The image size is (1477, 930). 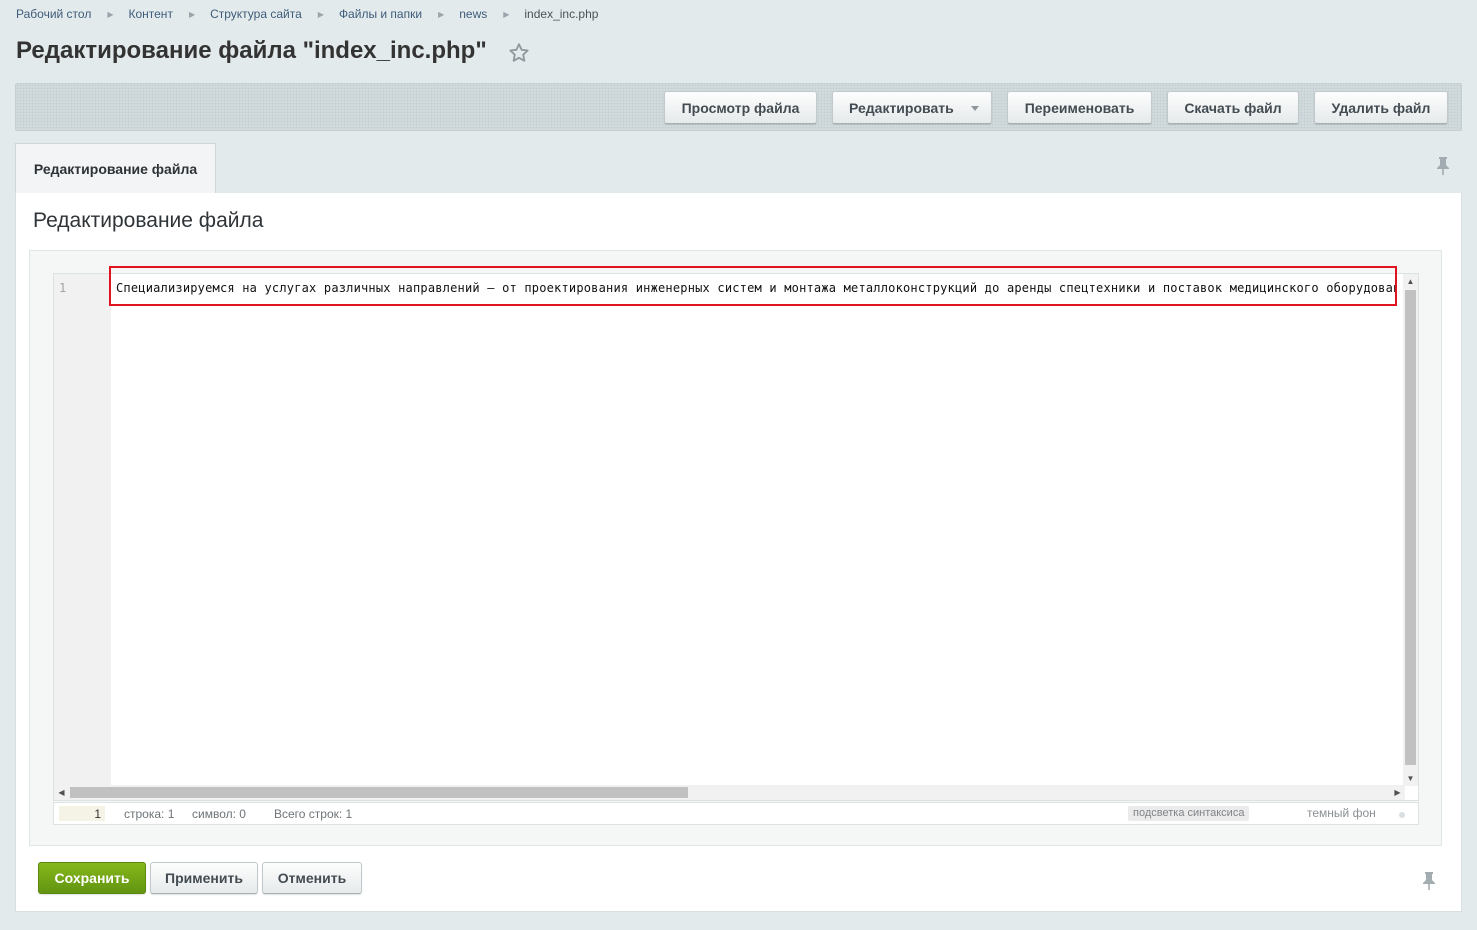 I want to click on star-icon, so click(x=519, y=53).